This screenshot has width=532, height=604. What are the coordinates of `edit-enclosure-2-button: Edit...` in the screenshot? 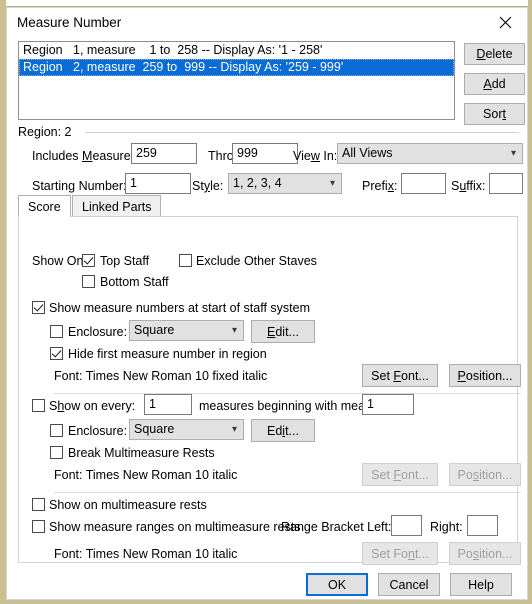 It's located at (283, 430).